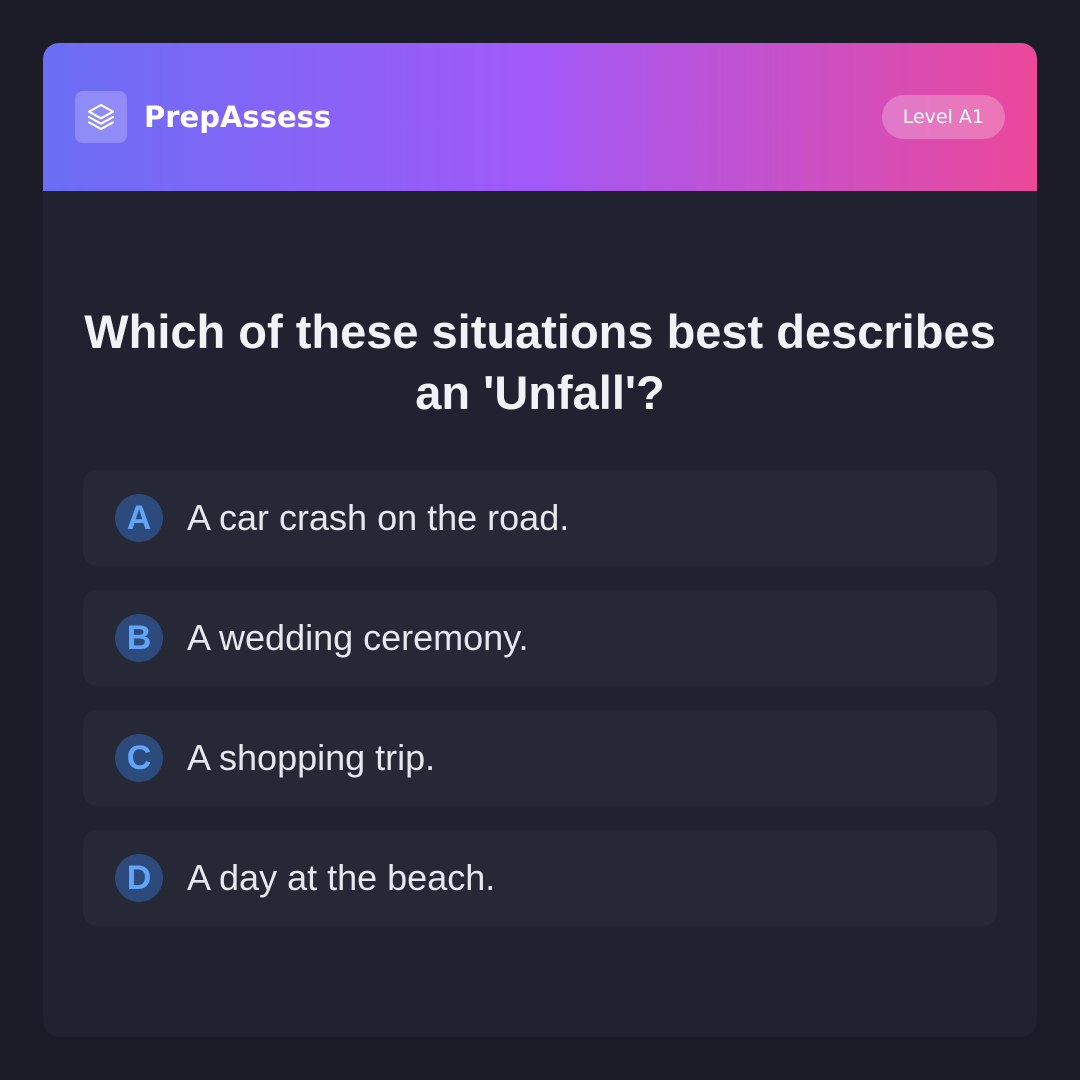 The image size is (1080, 1080). What do you see at coordinates (139, 518) in the screenshot?
I see `option-letter-badge: A` at bounding box center [139, 518].